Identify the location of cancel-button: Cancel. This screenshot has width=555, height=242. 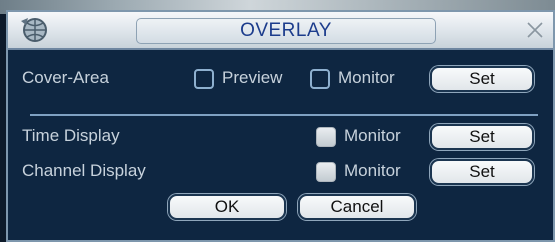
(357, 207).